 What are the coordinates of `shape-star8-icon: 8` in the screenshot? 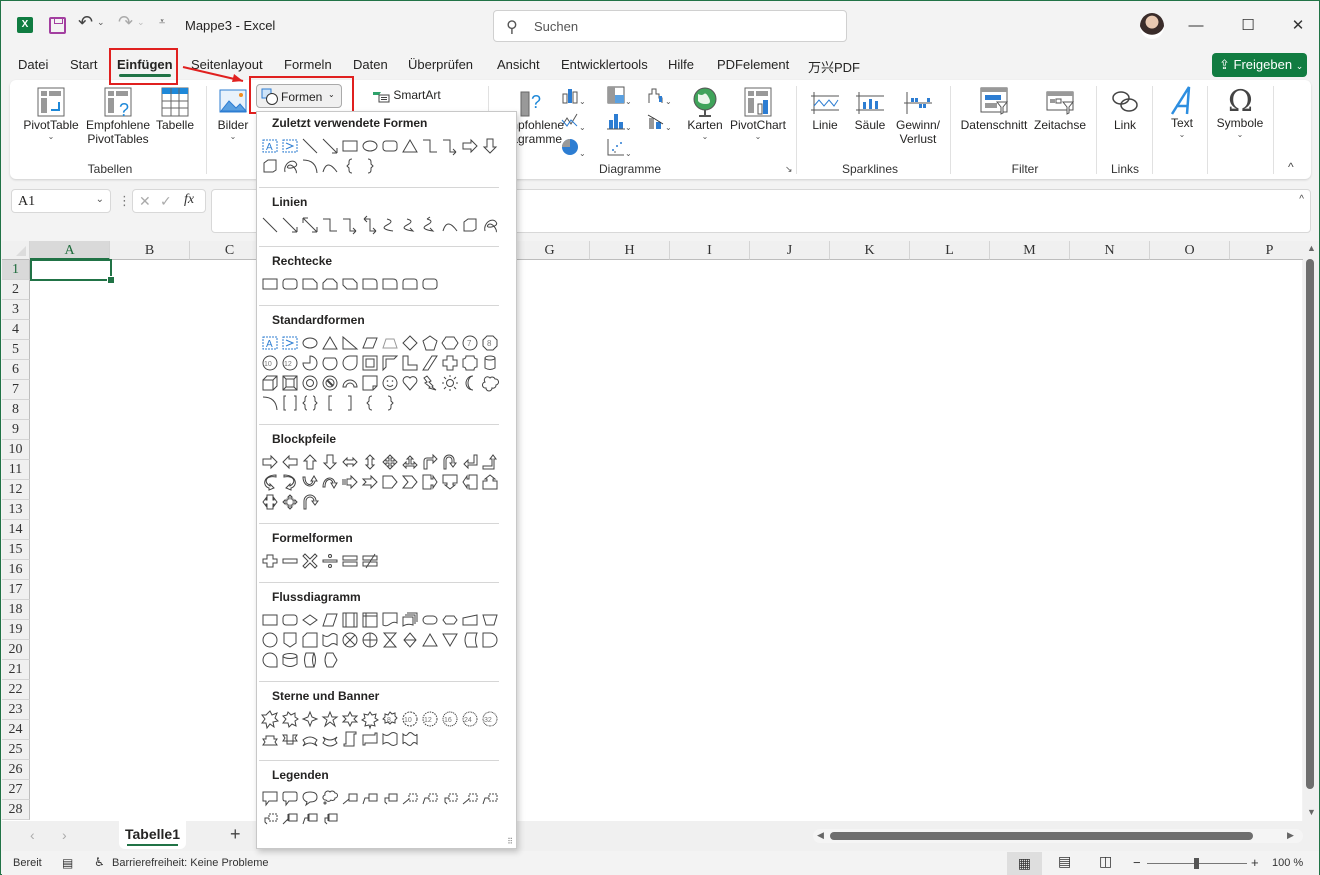 It's located at (390, 719).